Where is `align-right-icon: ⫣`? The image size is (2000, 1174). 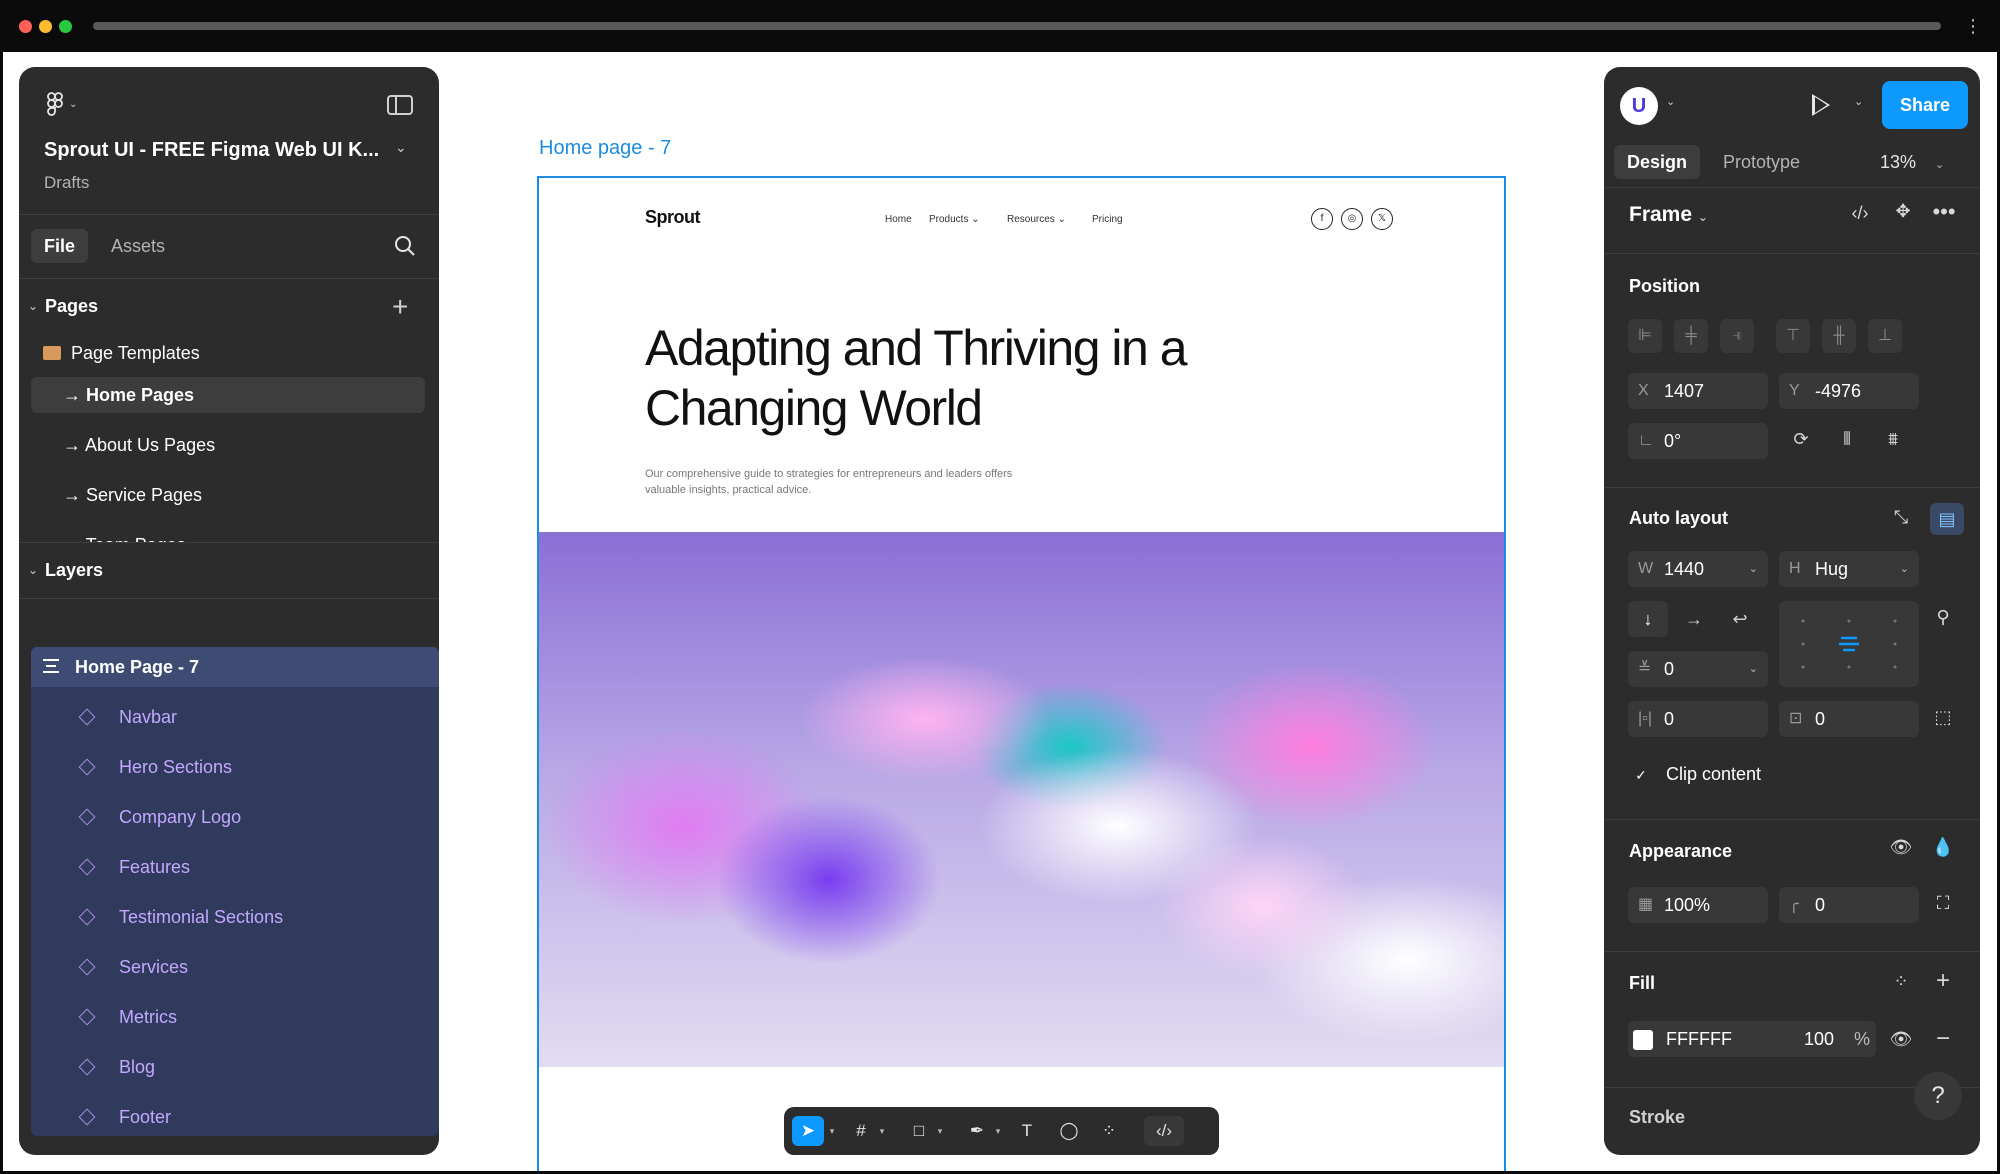
align-right-icon: ⫣ is located at coordinates (1737, 336).